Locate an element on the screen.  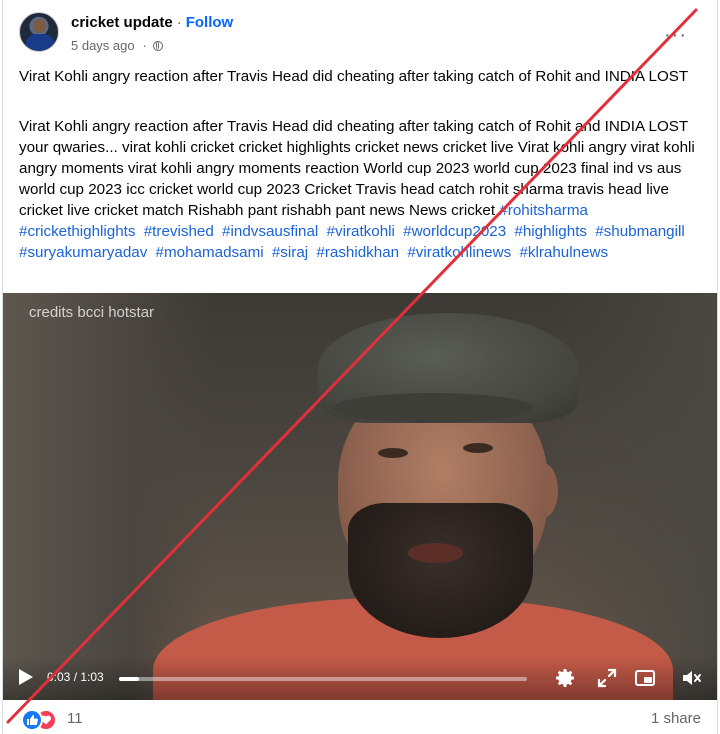
share-count: 1 share is located at coordinates (676, 718).